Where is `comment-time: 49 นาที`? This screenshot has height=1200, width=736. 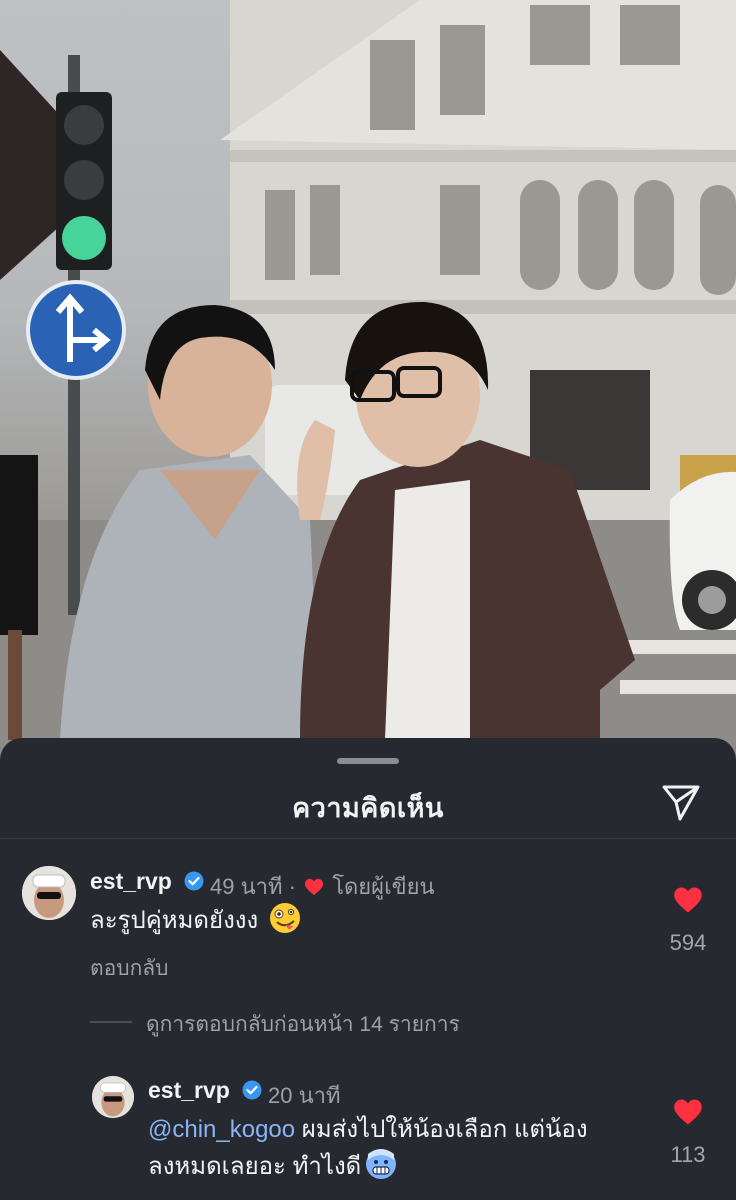 comment-time: 49 นาที is located at coordinates (246, 886).